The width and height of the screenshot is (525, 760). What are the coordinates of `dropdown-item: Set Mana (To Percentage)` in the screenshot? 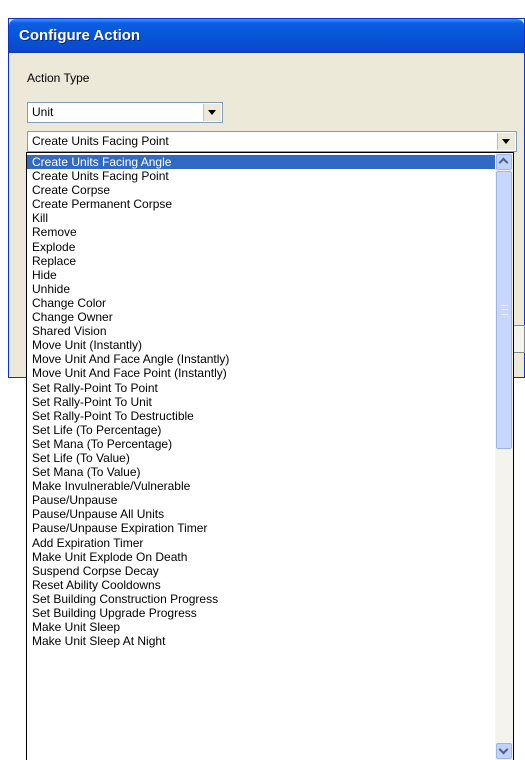 It's located at (261, 444).